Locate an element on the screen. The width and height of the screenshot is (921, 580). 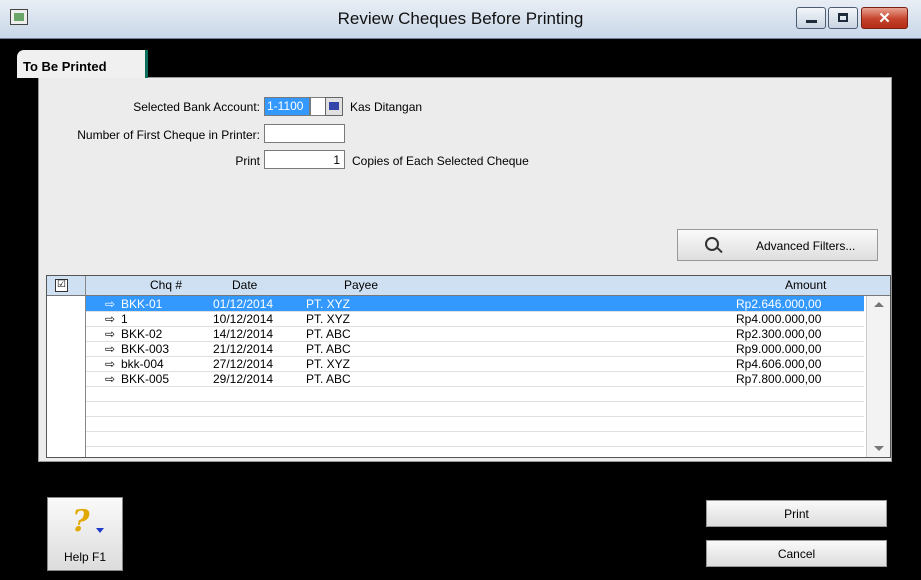
scroll-down-icon is located at coordinates (879, 448).